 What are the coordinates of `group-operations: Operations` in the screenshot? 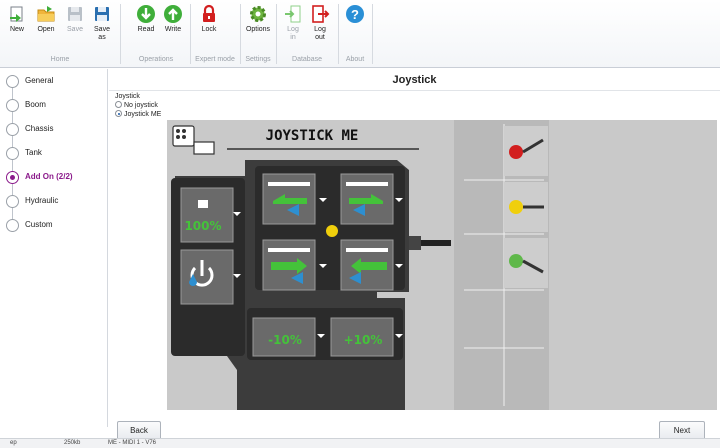 It's located at (156, 59).